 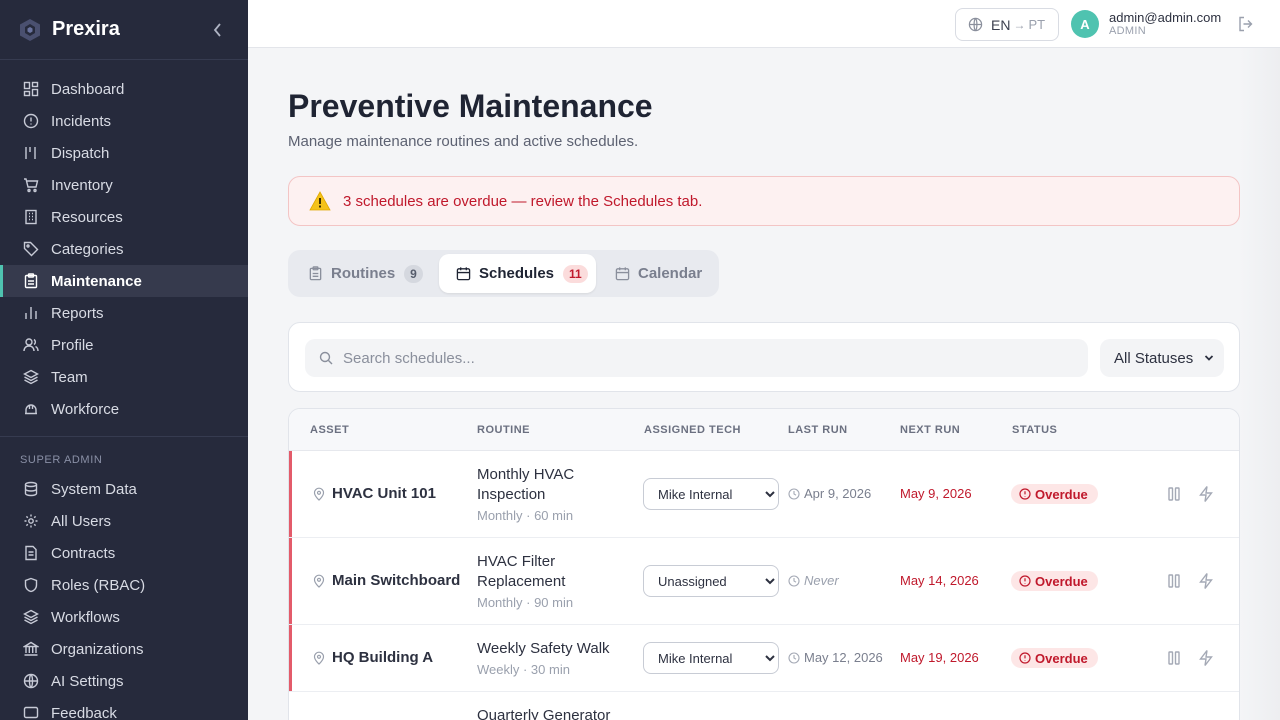 I want to click on tab-routines: Routines 9, so click(x=365, y=273).